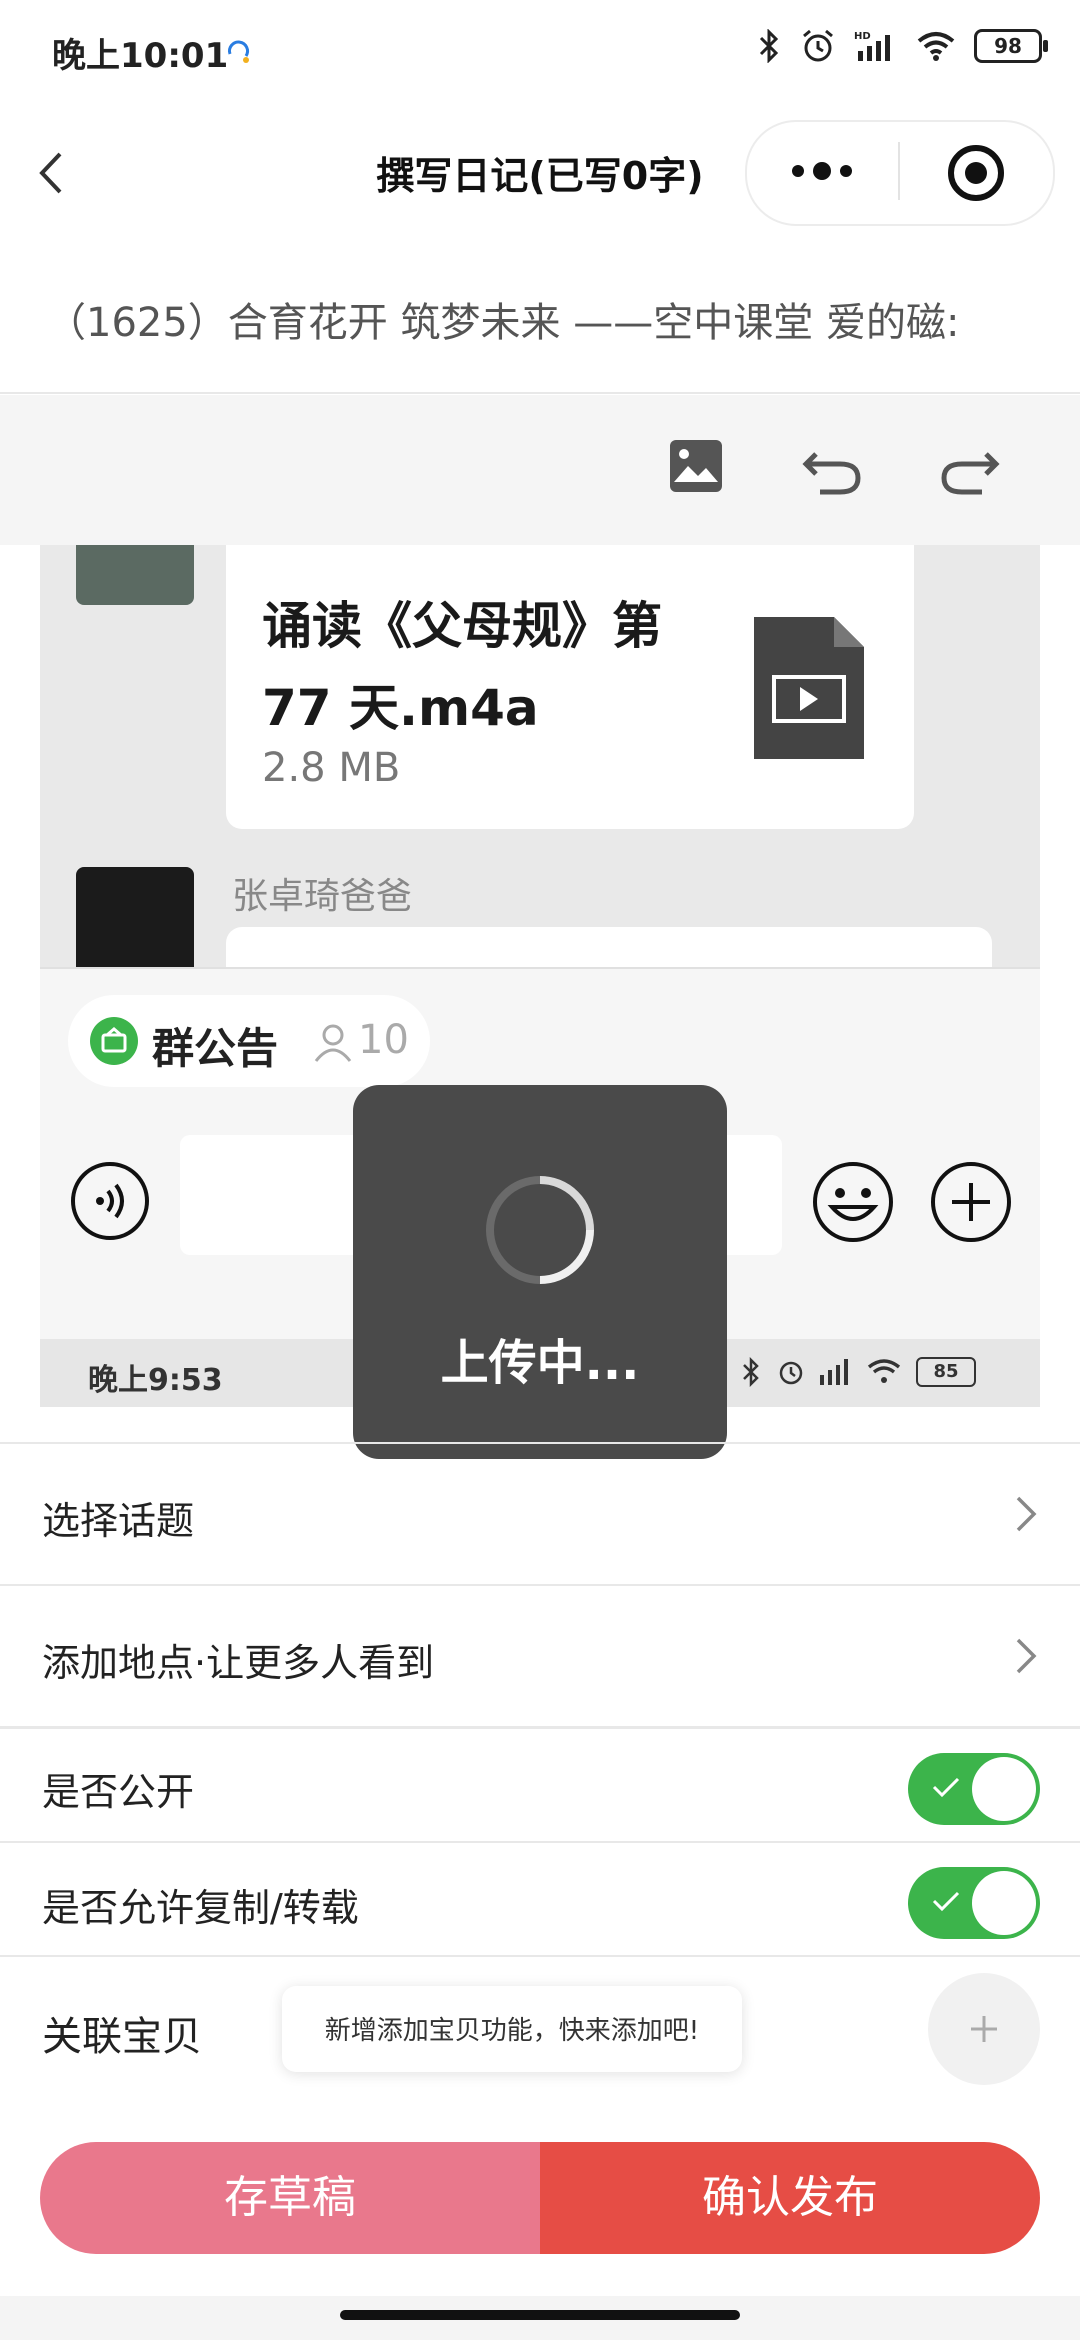 Image resolution: width=1080 pixels, height=2340 pixels. I want to click on save-draft-button: 存草稿, so click(290, 2198).